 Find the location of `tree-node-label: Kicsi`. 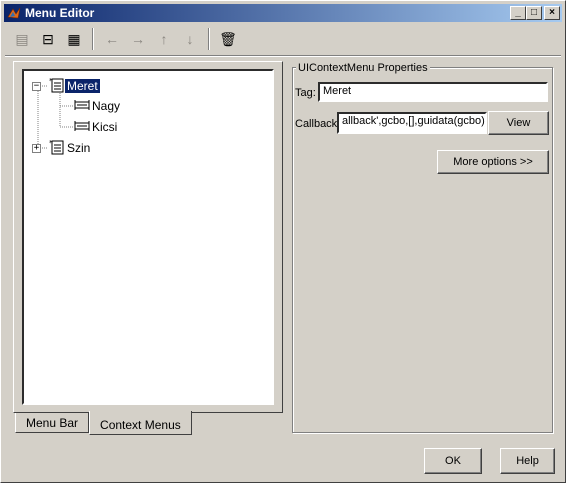

tree-node-label: Kicsi is located at coordinates (104, 127).